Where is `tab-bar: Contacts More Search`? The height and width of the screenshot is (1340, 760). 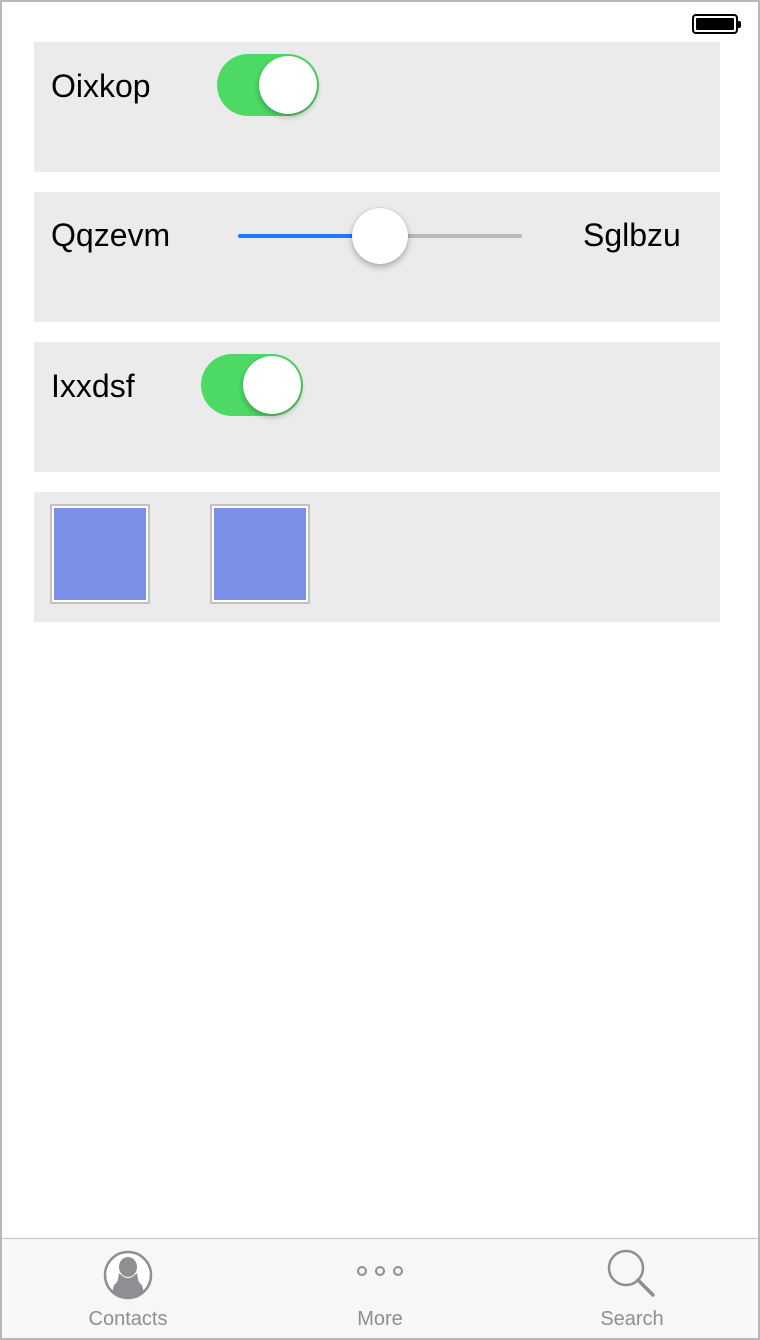 tab-bar: Contacts More Search is located at coordinates (380, 1288).